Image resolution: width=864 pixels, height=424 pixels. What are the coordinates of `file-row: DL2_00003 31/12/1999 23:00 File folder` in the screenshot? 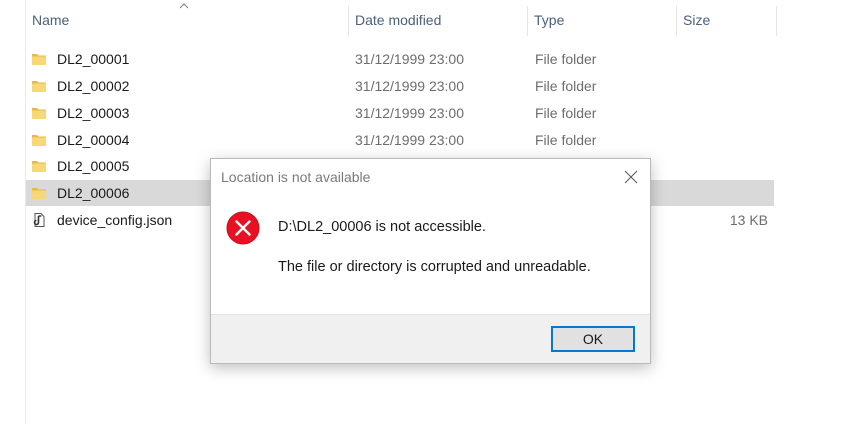 It's located at (400, 113).